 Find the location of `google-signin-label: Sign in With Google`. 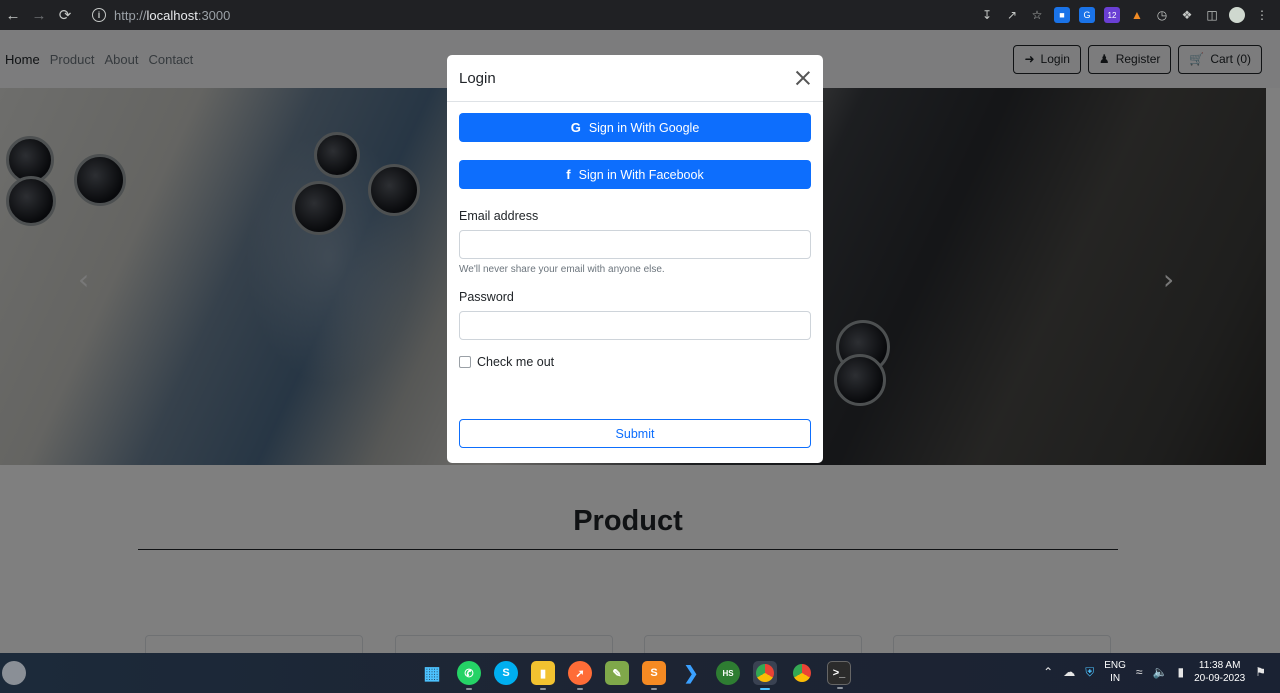

google-signin-label: Sign in With Google is located at coordinates (644, 127).